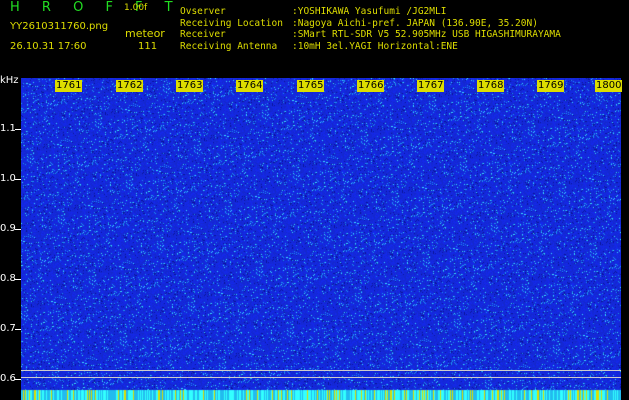 The height and width of the screenshot is (400, 629). Describe the element at coordinates (148, 46) in the screenshot. I see `meteor-count: 111` at that location.